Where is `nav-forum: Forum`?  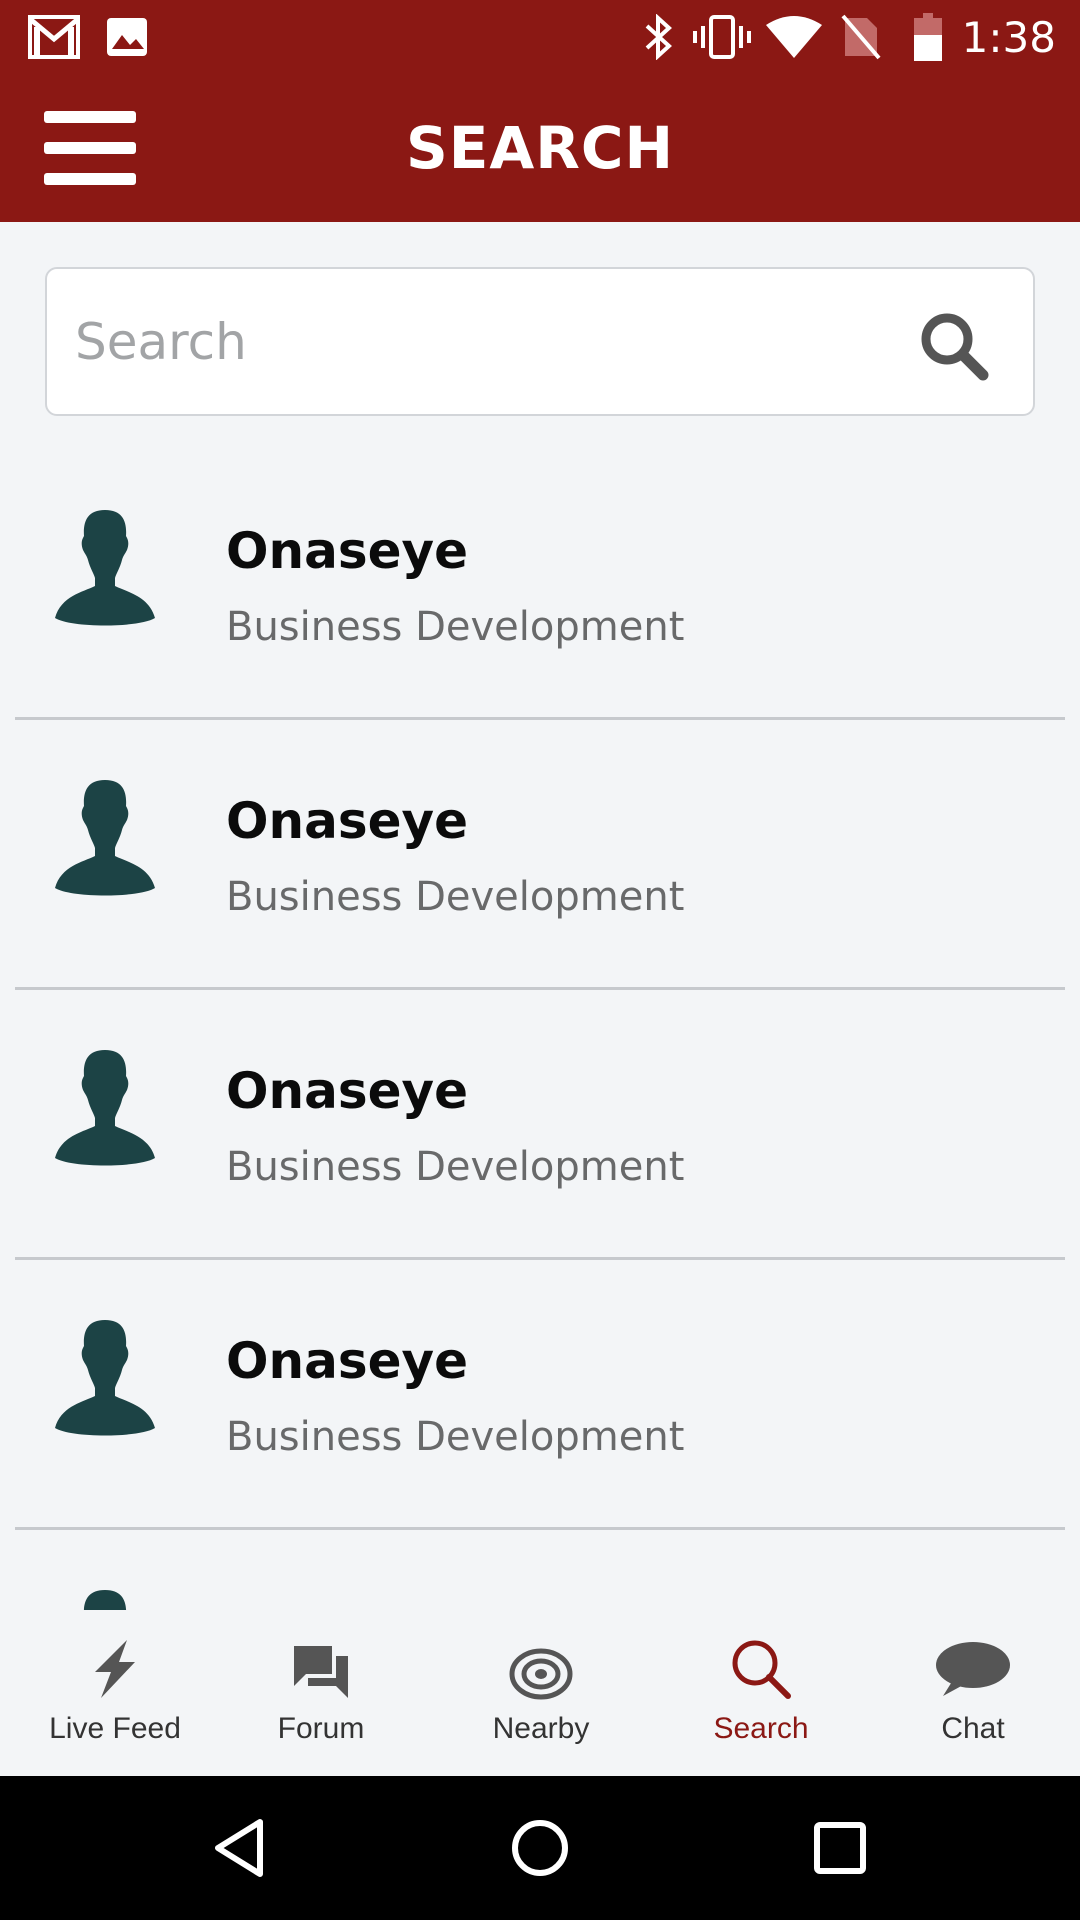
nav-forum: Forum is located at coordinates (321, 1693).